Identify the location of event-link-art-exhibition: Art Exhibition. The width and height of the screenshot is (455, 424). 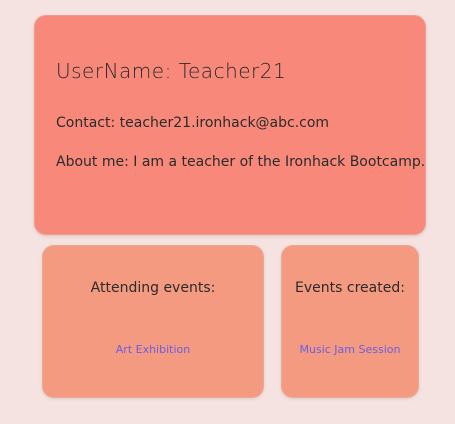
(153, 349).